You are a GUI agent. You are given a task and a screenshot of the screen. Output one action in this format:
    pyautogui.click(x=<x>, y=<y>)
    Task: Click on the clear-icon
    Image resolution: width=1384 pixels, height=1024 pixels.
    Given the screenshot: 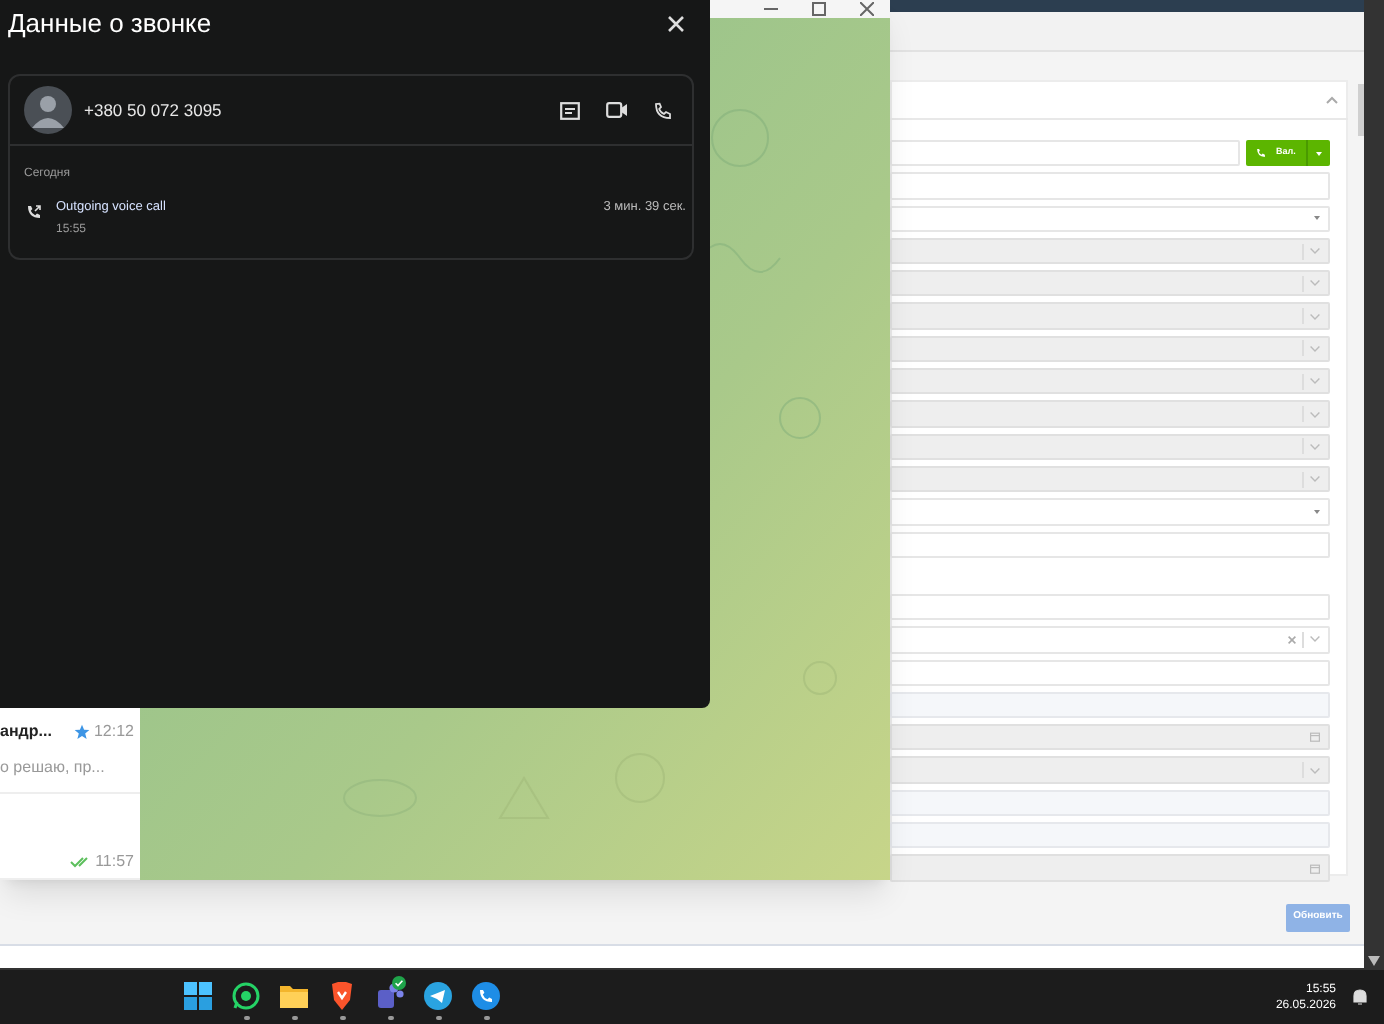 What is the action you would take?
    pyautogui.click(x=1292, y=639)
    